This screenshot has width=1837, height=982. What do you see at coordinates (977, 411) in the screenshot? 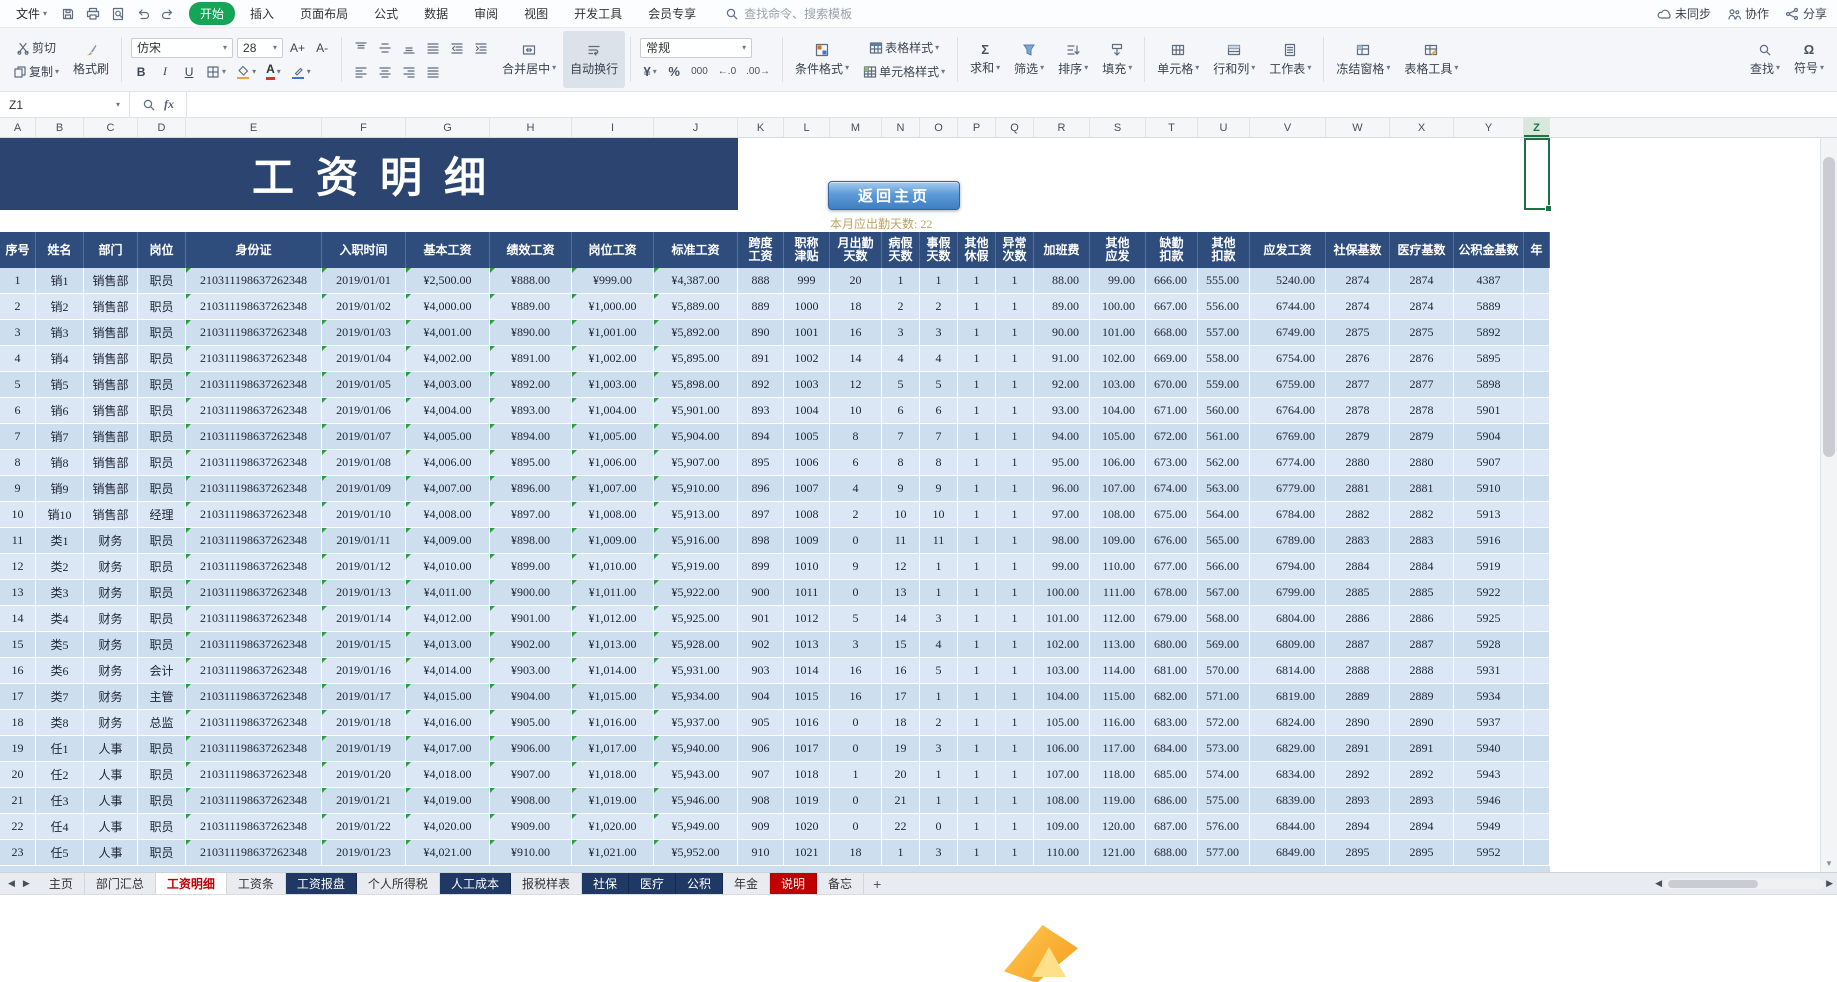
I see `cell-P6: 1` at bounding box center [977, 411].